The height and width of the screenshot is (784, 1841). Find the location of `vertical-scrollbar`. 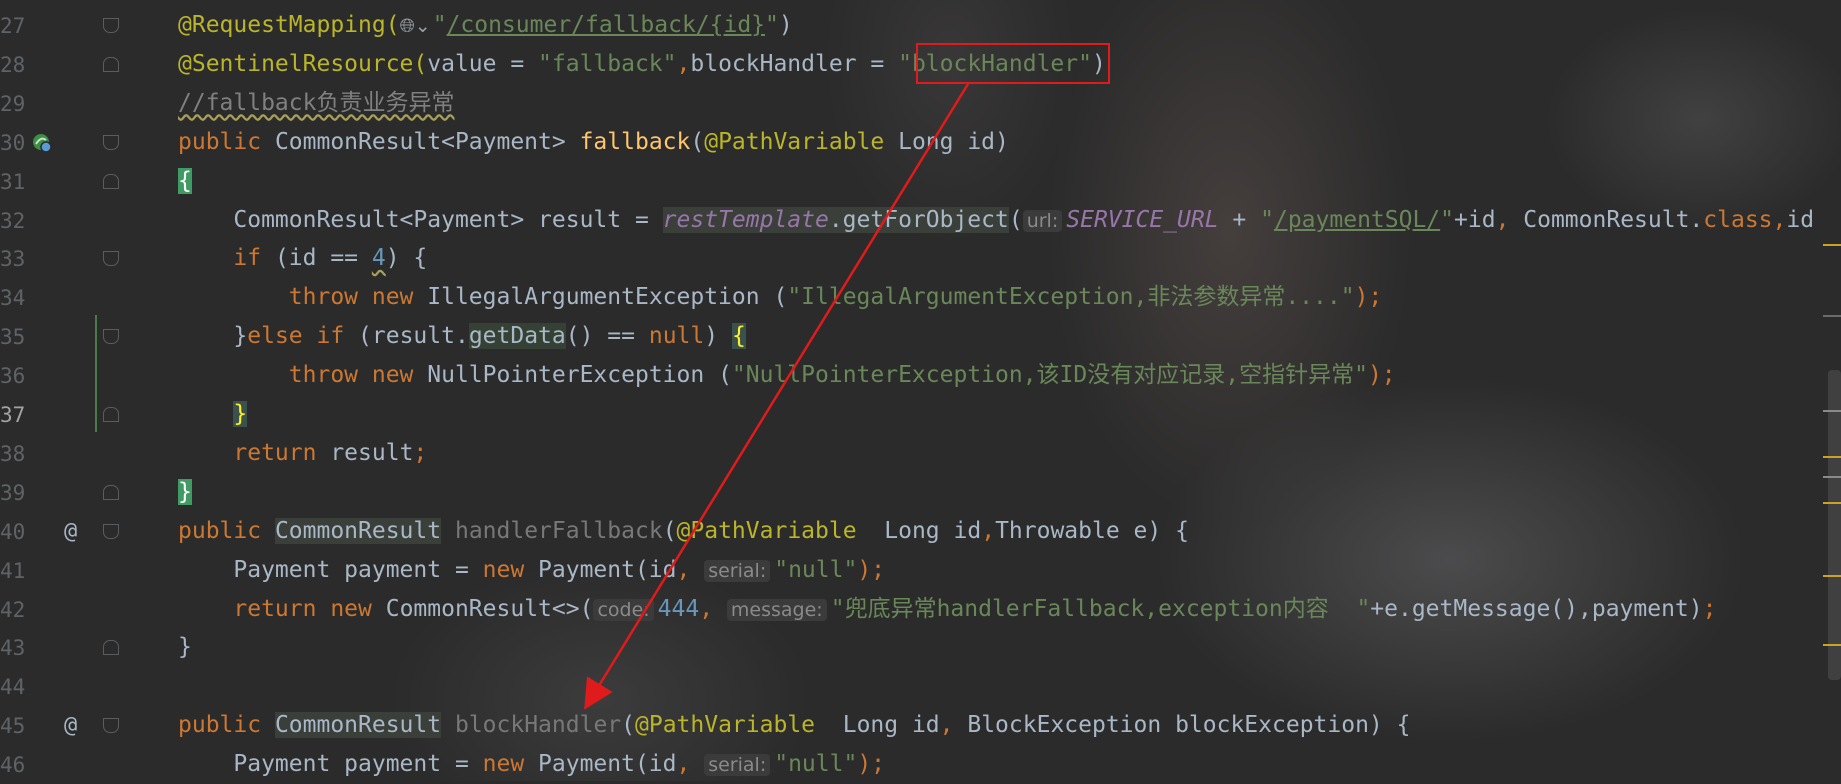

vertical-scrollbar is located at coordinates (1834, 525).